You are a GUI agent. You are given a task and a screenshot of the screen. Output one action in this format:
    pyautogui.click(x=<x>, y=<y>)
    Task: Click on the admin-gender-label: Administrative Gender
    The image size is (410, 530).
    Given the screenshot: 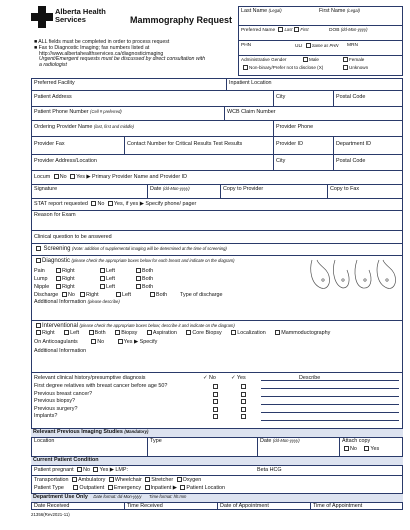 What is the action you would take?
    pyautogui.click(x=264, y=59)
    